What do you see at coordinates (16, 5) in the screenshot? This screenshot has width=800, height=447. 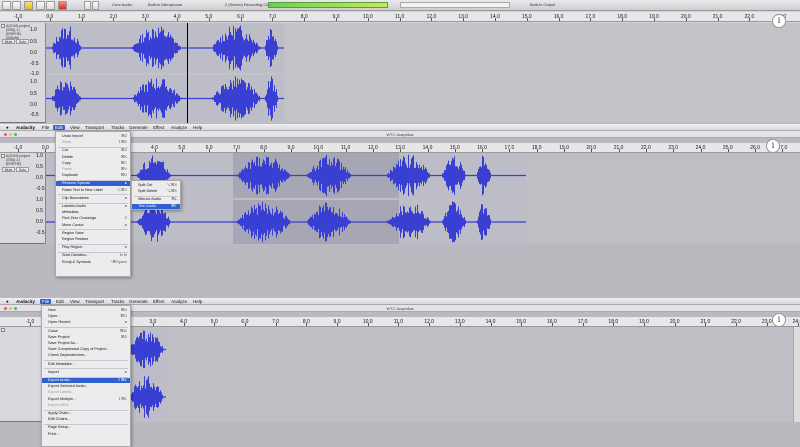 I see `play-button` at bounding box center [16, 5].